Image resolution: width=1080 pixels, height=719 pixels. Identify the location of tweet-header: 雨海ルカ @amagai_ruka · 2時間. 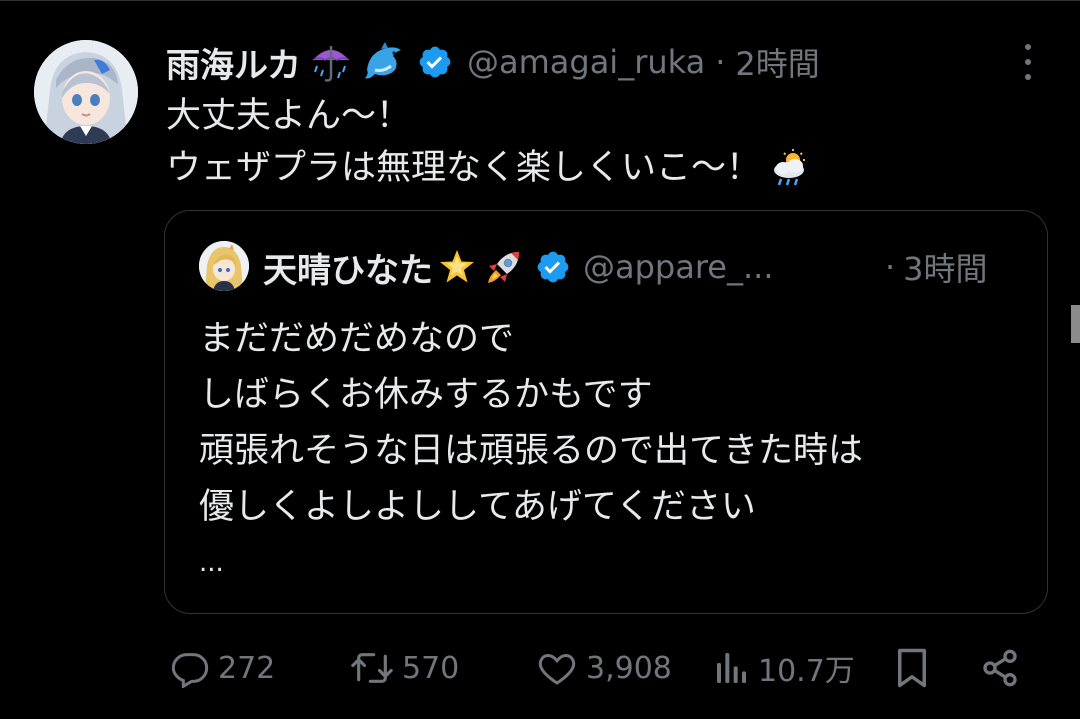
(493, 62).